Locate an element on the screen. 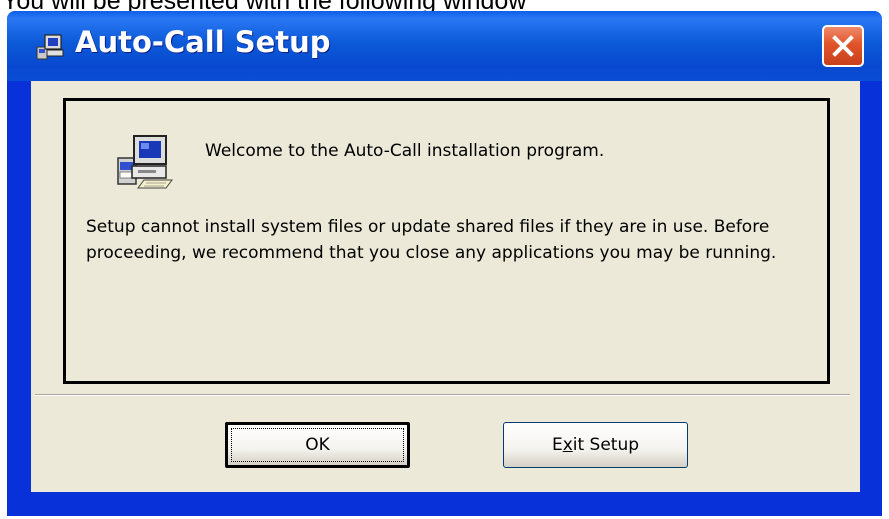 This screenshot has height=519, width=889. close-icon is located at coordinates (843, 46).